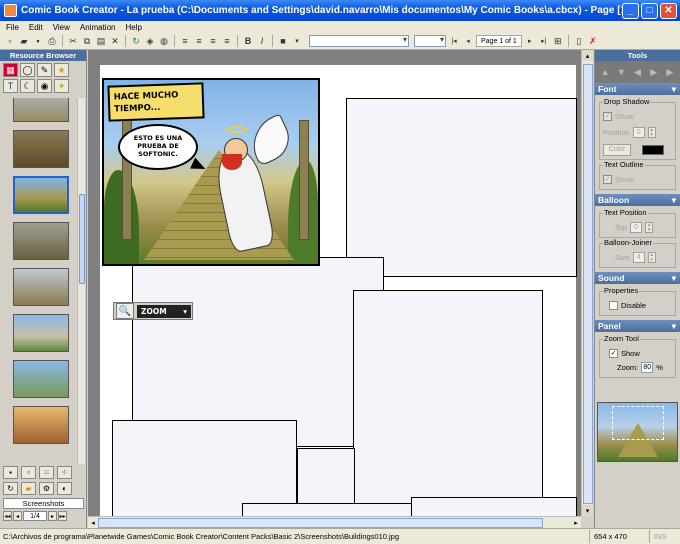 This screenshot has width=680, height=544. I want to click on color-button: Color, so click(617, 149).